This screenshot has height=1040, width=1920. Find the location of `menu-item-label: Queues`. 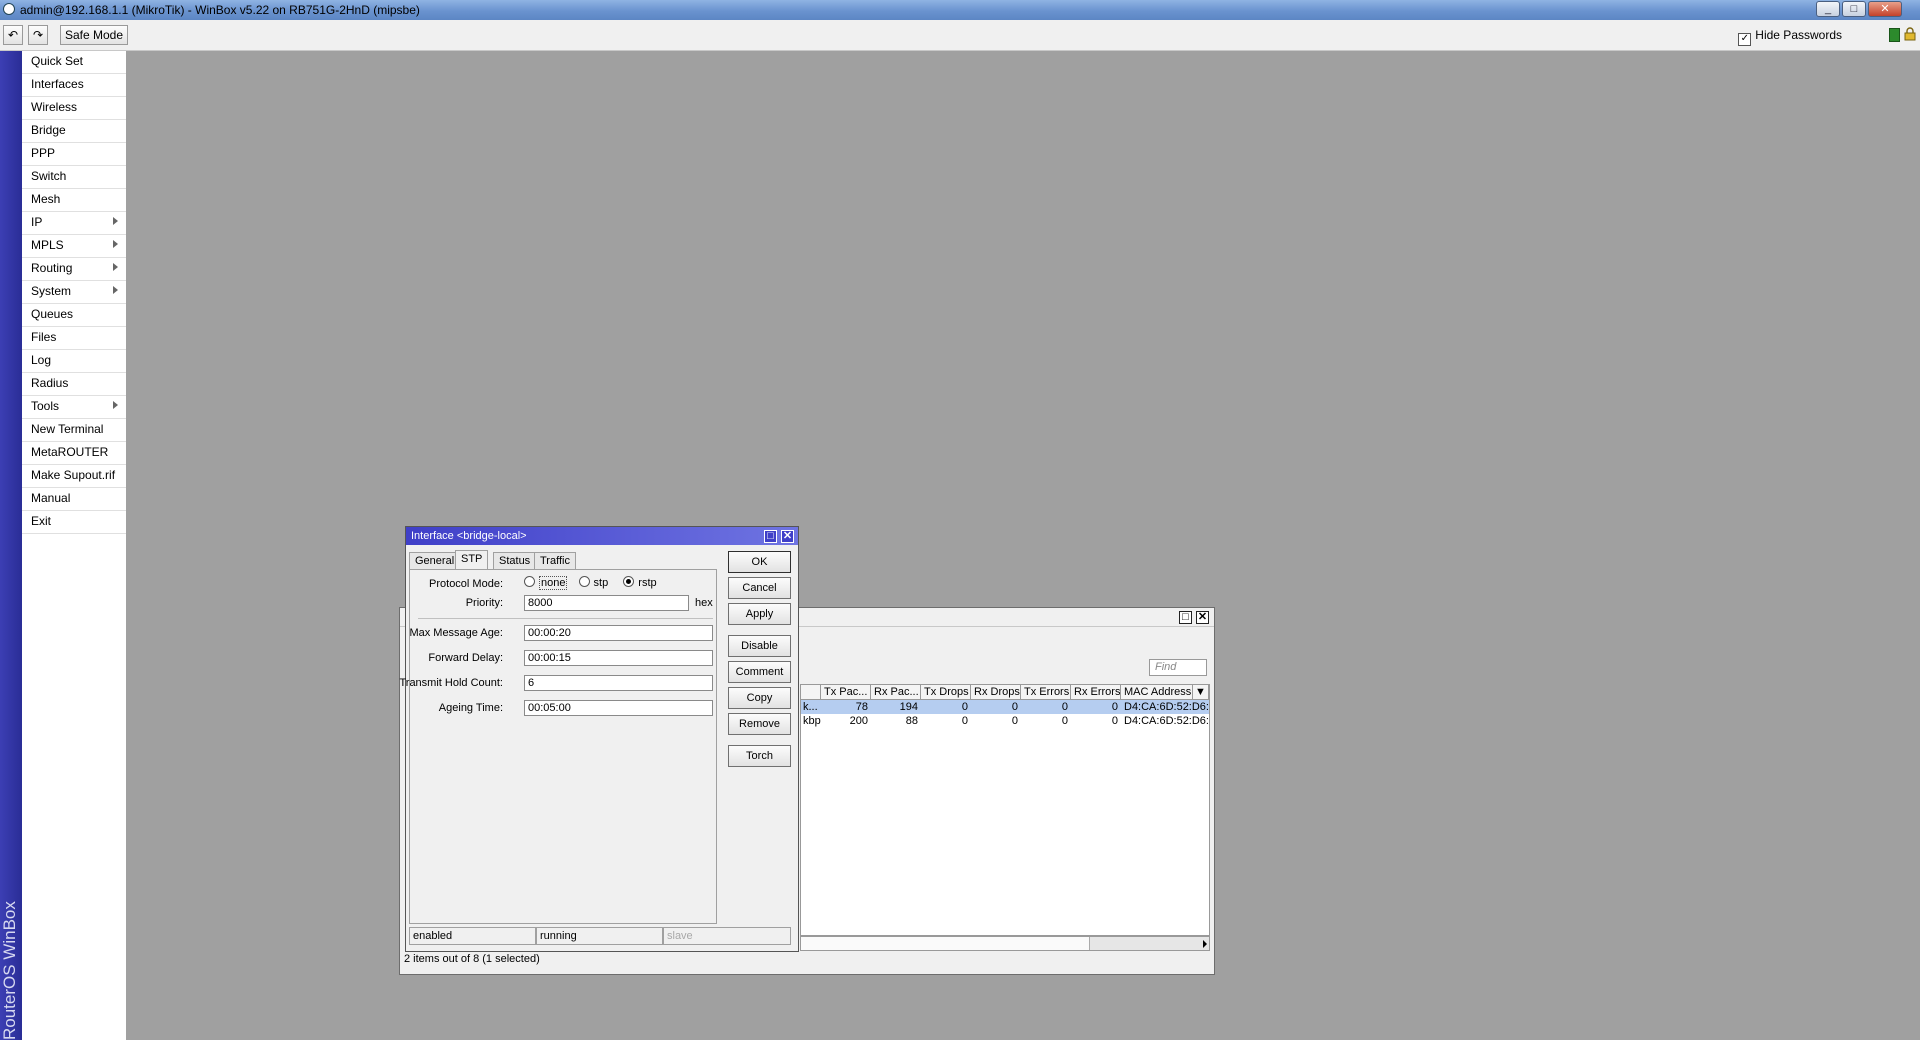

menu-item-label: Queues is located at coordinates (52, 314).